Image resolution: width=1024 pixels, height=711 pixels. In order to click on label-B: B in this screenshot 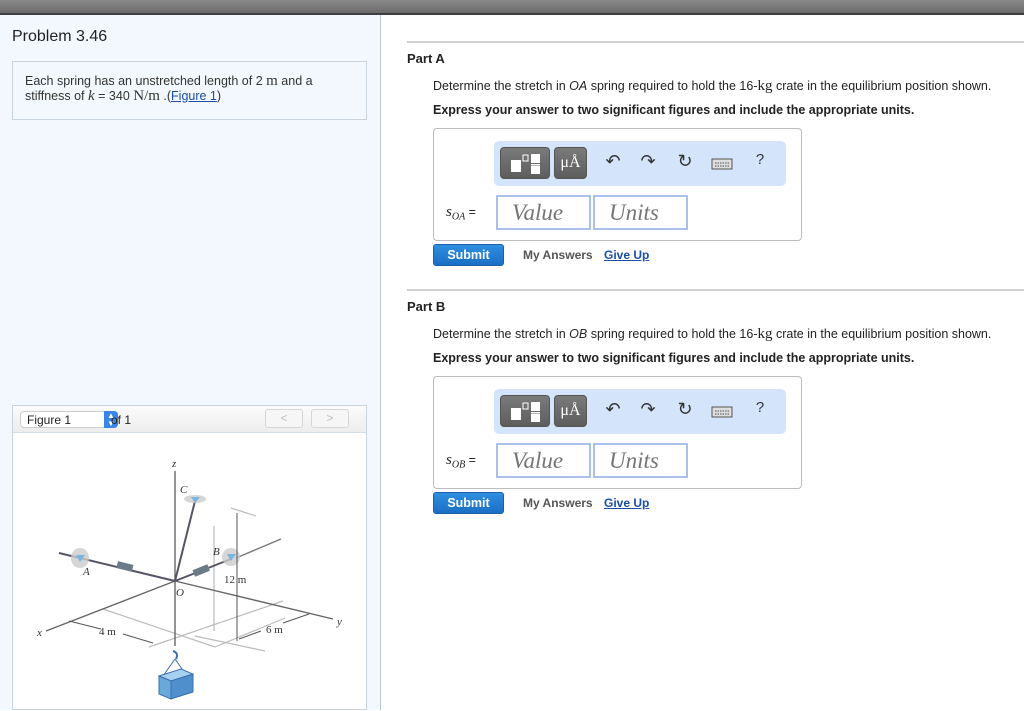, I will do `click(216, 552)`.